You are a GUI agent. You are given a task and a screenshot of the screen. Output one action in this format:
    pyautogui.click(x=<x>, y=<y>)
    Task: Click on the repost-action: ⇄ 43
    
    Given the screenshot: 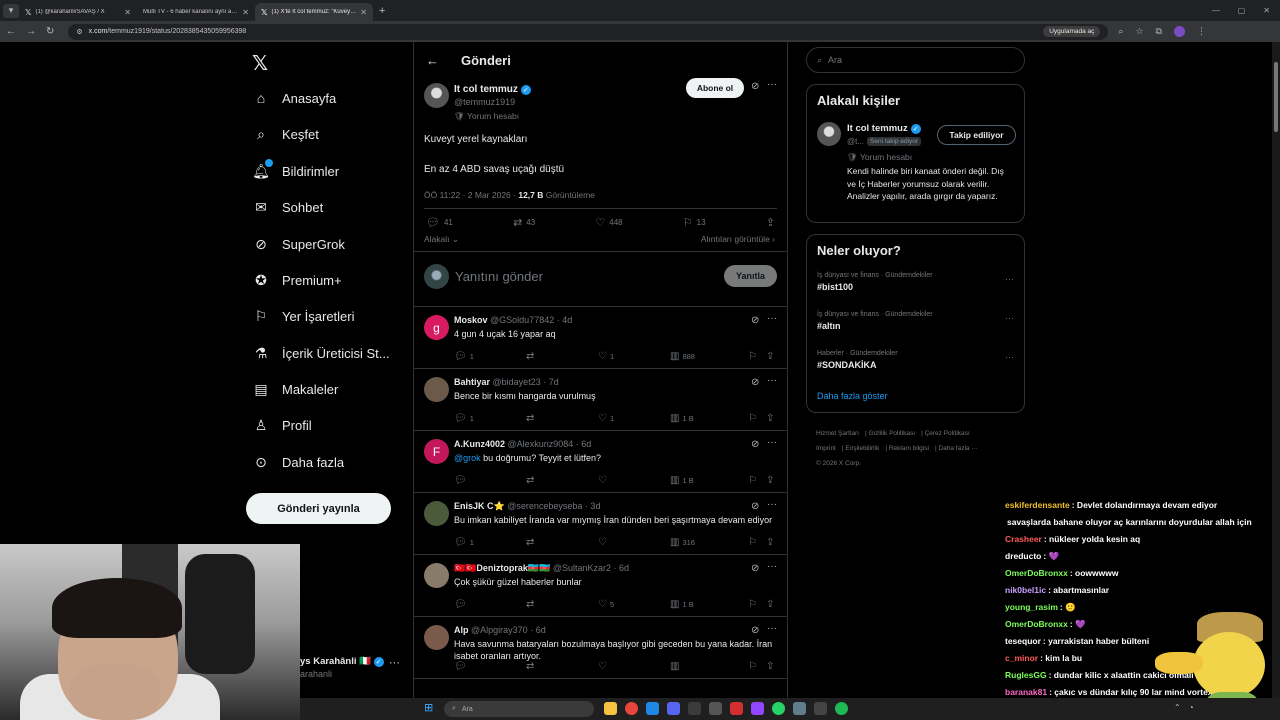 What is the action you would take?
    pyautogui.click(x=524, y=222)
    